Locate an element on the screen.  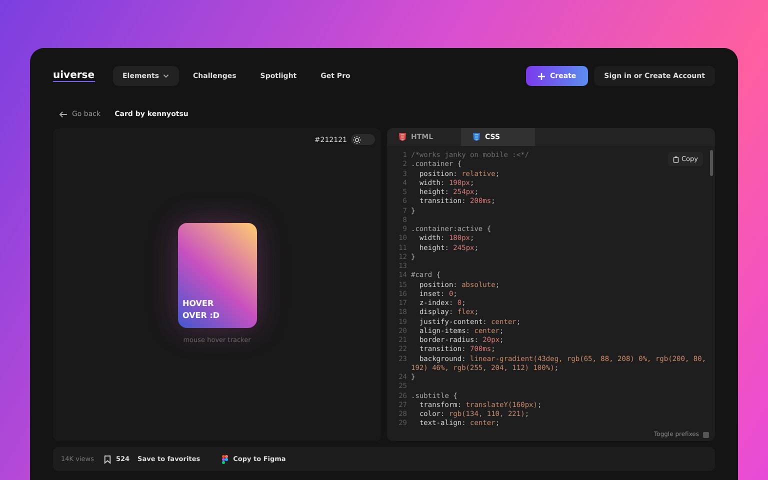
sun-icon is located at coordinates (357, 140).